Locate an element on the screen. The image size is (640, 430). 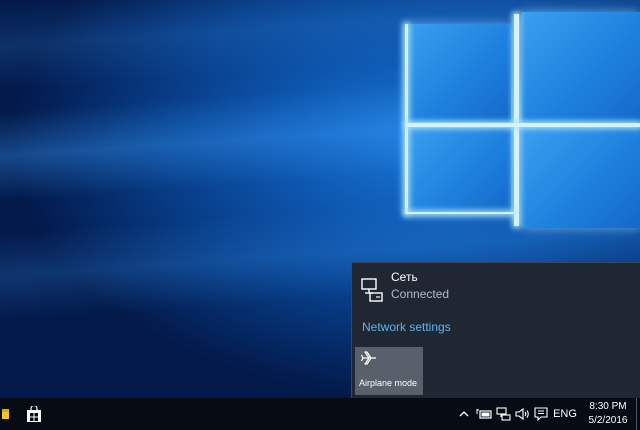
volume-icon is located at coordinates (523, 414).